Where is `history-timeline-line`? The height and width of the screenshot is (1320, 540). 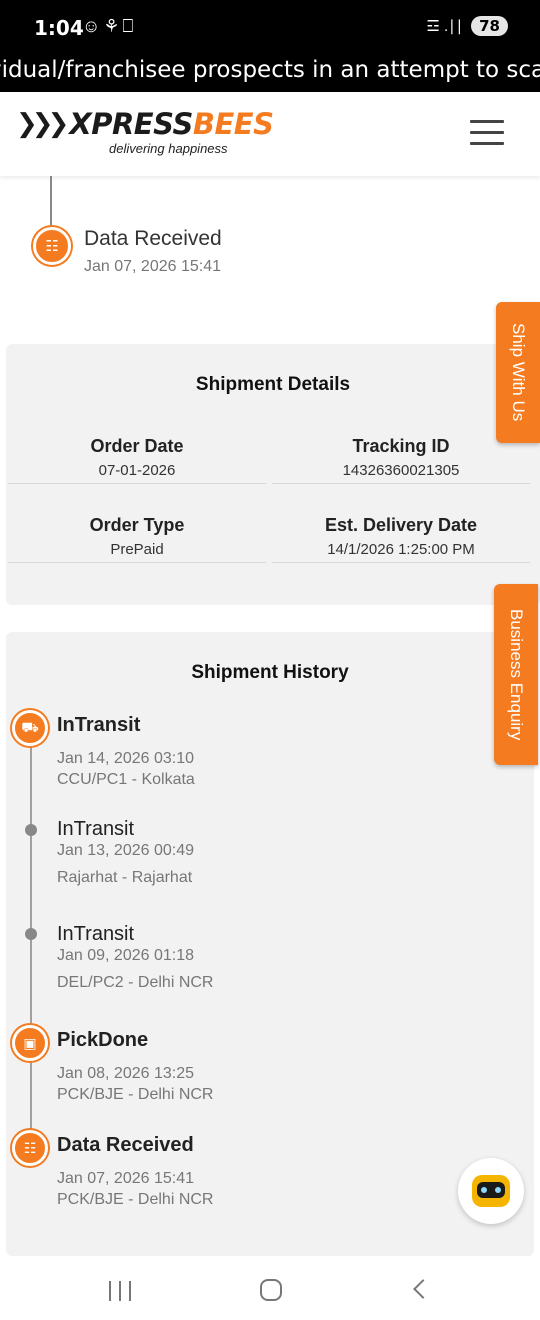
history-timeline-line is located at coordinates (31, 947).